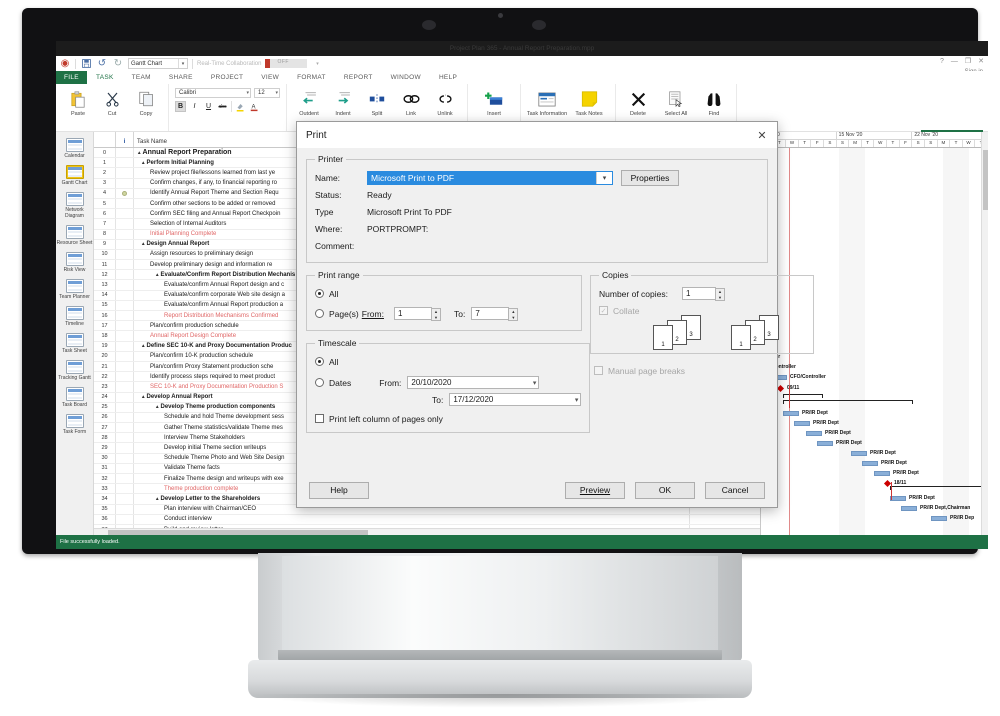  What do you see at coordinates (427, 519) in the screenshot?
I see `table-row: 36 Conduct interview` at bounding box center [427, 519].